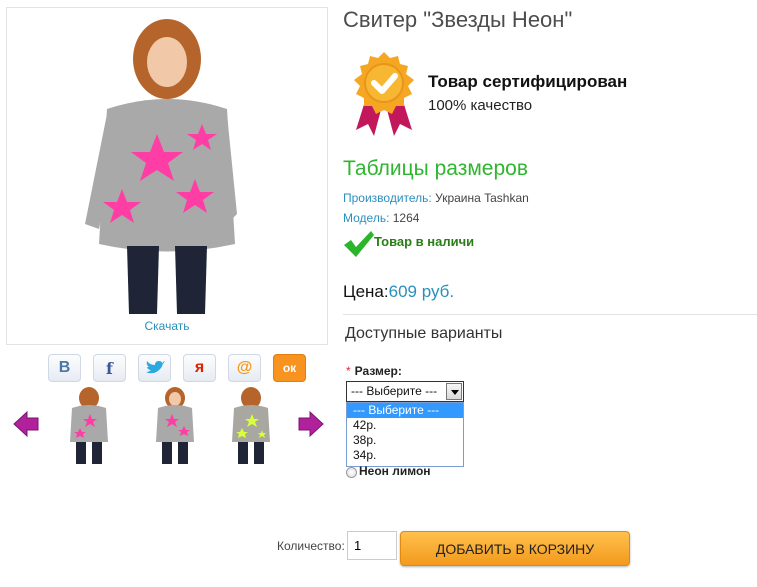  I want to click on chevron-down-icon, so click(454, 391).